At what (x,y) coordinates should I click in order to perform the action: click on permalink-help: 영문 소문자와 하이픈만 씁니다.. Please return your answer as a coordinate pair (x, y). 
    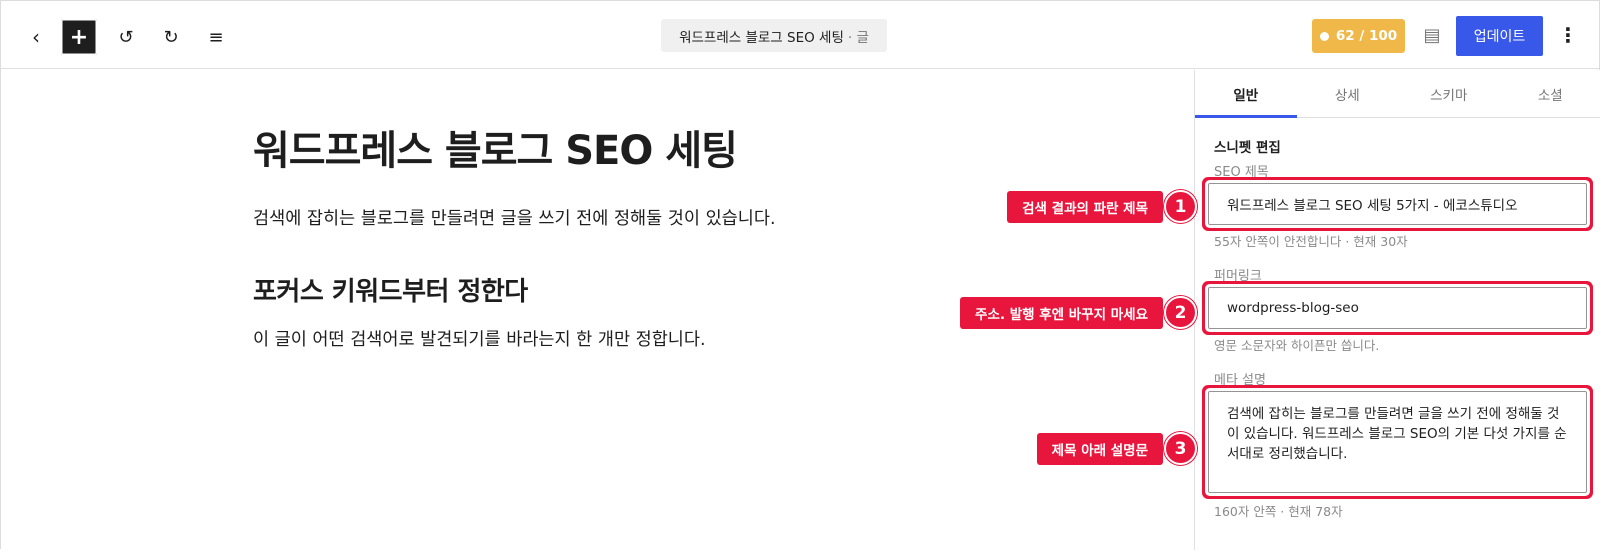
    Looking at the image, I should click on (1297, 345).